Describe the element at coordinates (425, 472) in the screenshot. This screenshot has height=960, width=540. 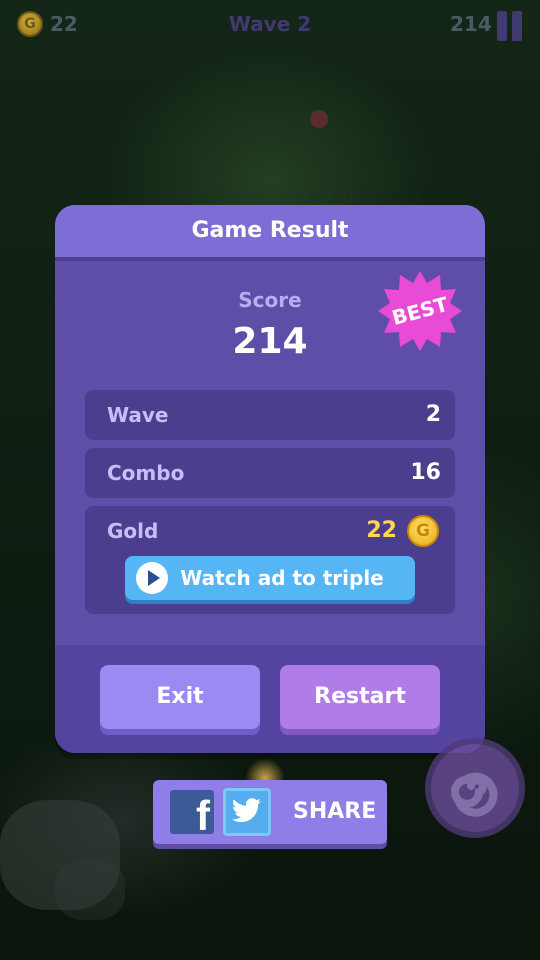
I see `combo-value: 16` at that location.